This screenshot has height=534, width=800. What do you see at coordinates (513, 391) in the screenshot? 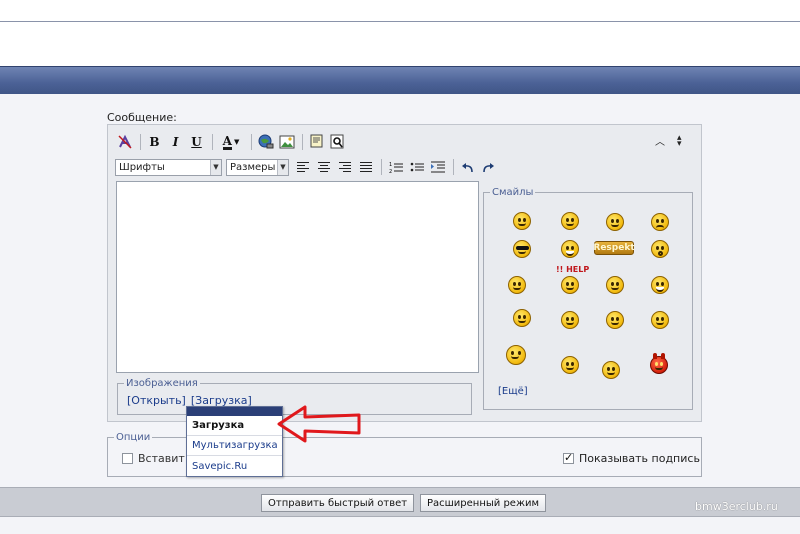
I see `more-smilies-link: [Ещё]` at bounding box center [513, 391].